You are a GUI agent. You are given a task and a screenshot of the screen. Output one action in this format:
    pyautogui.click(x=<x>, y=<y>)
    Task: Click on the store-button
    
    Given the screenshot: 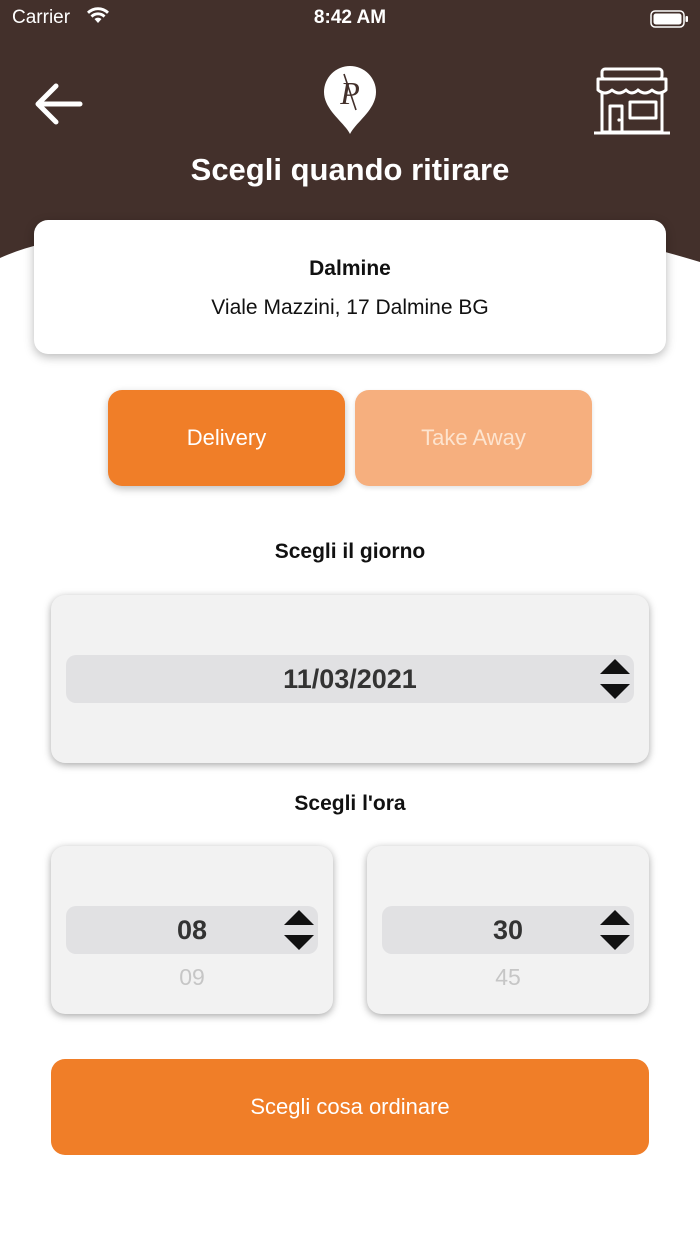 What is the action you would take?
    pyautogui.click(x=632, y=102)
    